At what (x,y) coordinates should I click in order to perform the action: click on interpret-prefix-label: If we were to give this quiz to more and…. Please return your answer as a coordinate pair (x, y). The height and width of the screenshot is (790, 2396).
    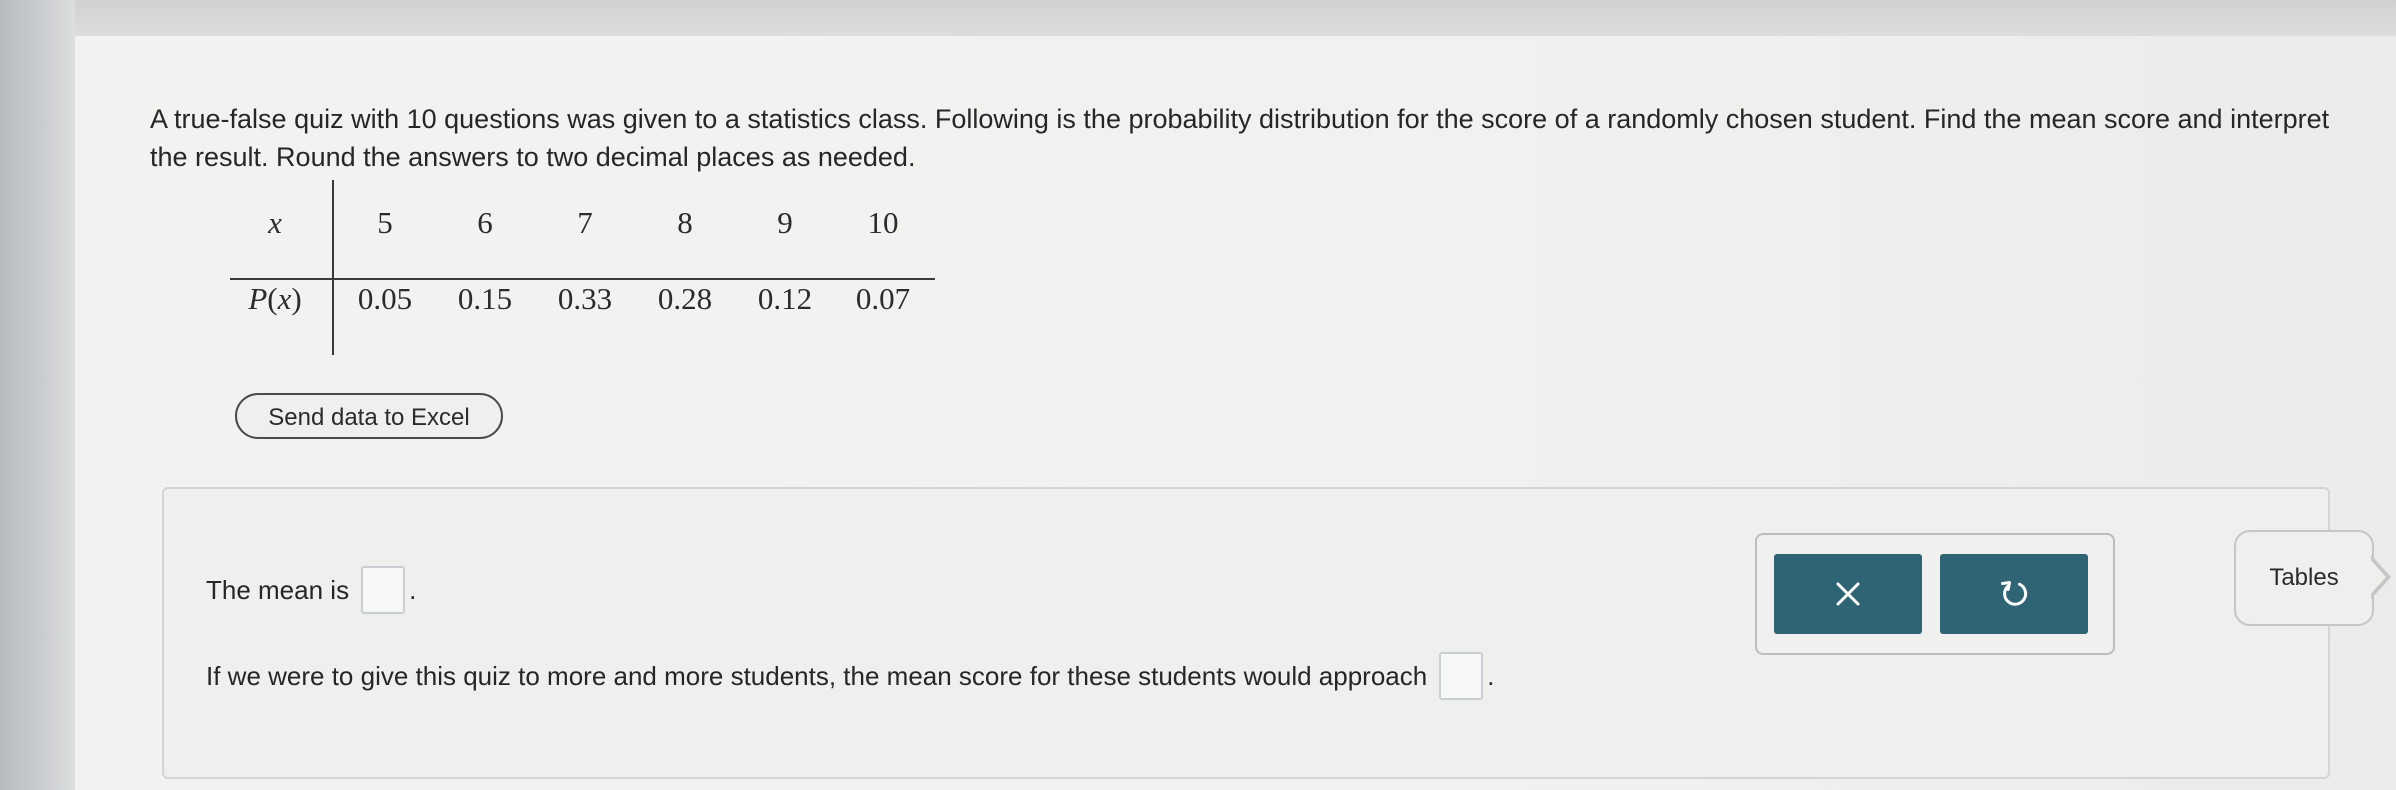
    Looking at the image, I should click on (817, 675).